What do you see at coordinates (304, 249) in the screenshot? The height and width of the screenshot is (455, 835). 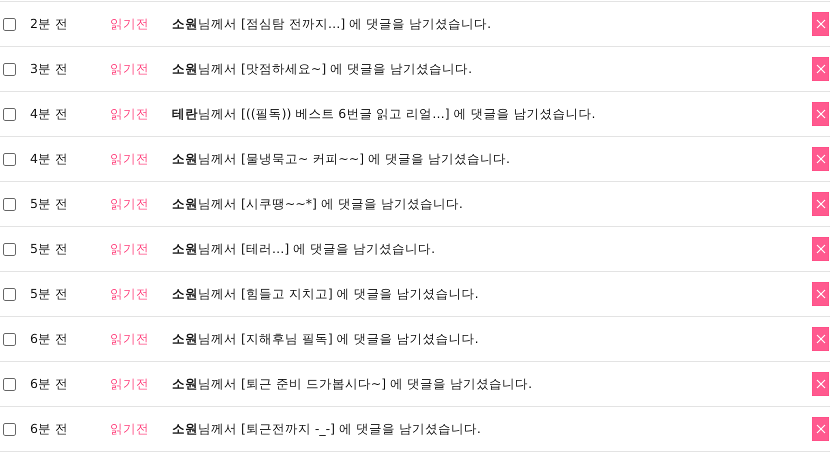 I see `notification-message: 소원님께서 [테러…] 에 댓글을 남기셨습니다.` at bounding box center [304, 249].